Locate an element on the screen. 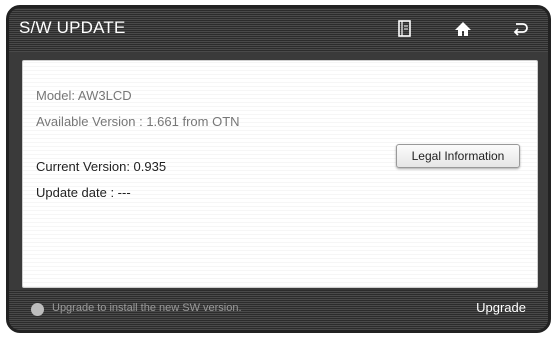  upgrade-button: Upgrade is located at coordinates (501, 307).